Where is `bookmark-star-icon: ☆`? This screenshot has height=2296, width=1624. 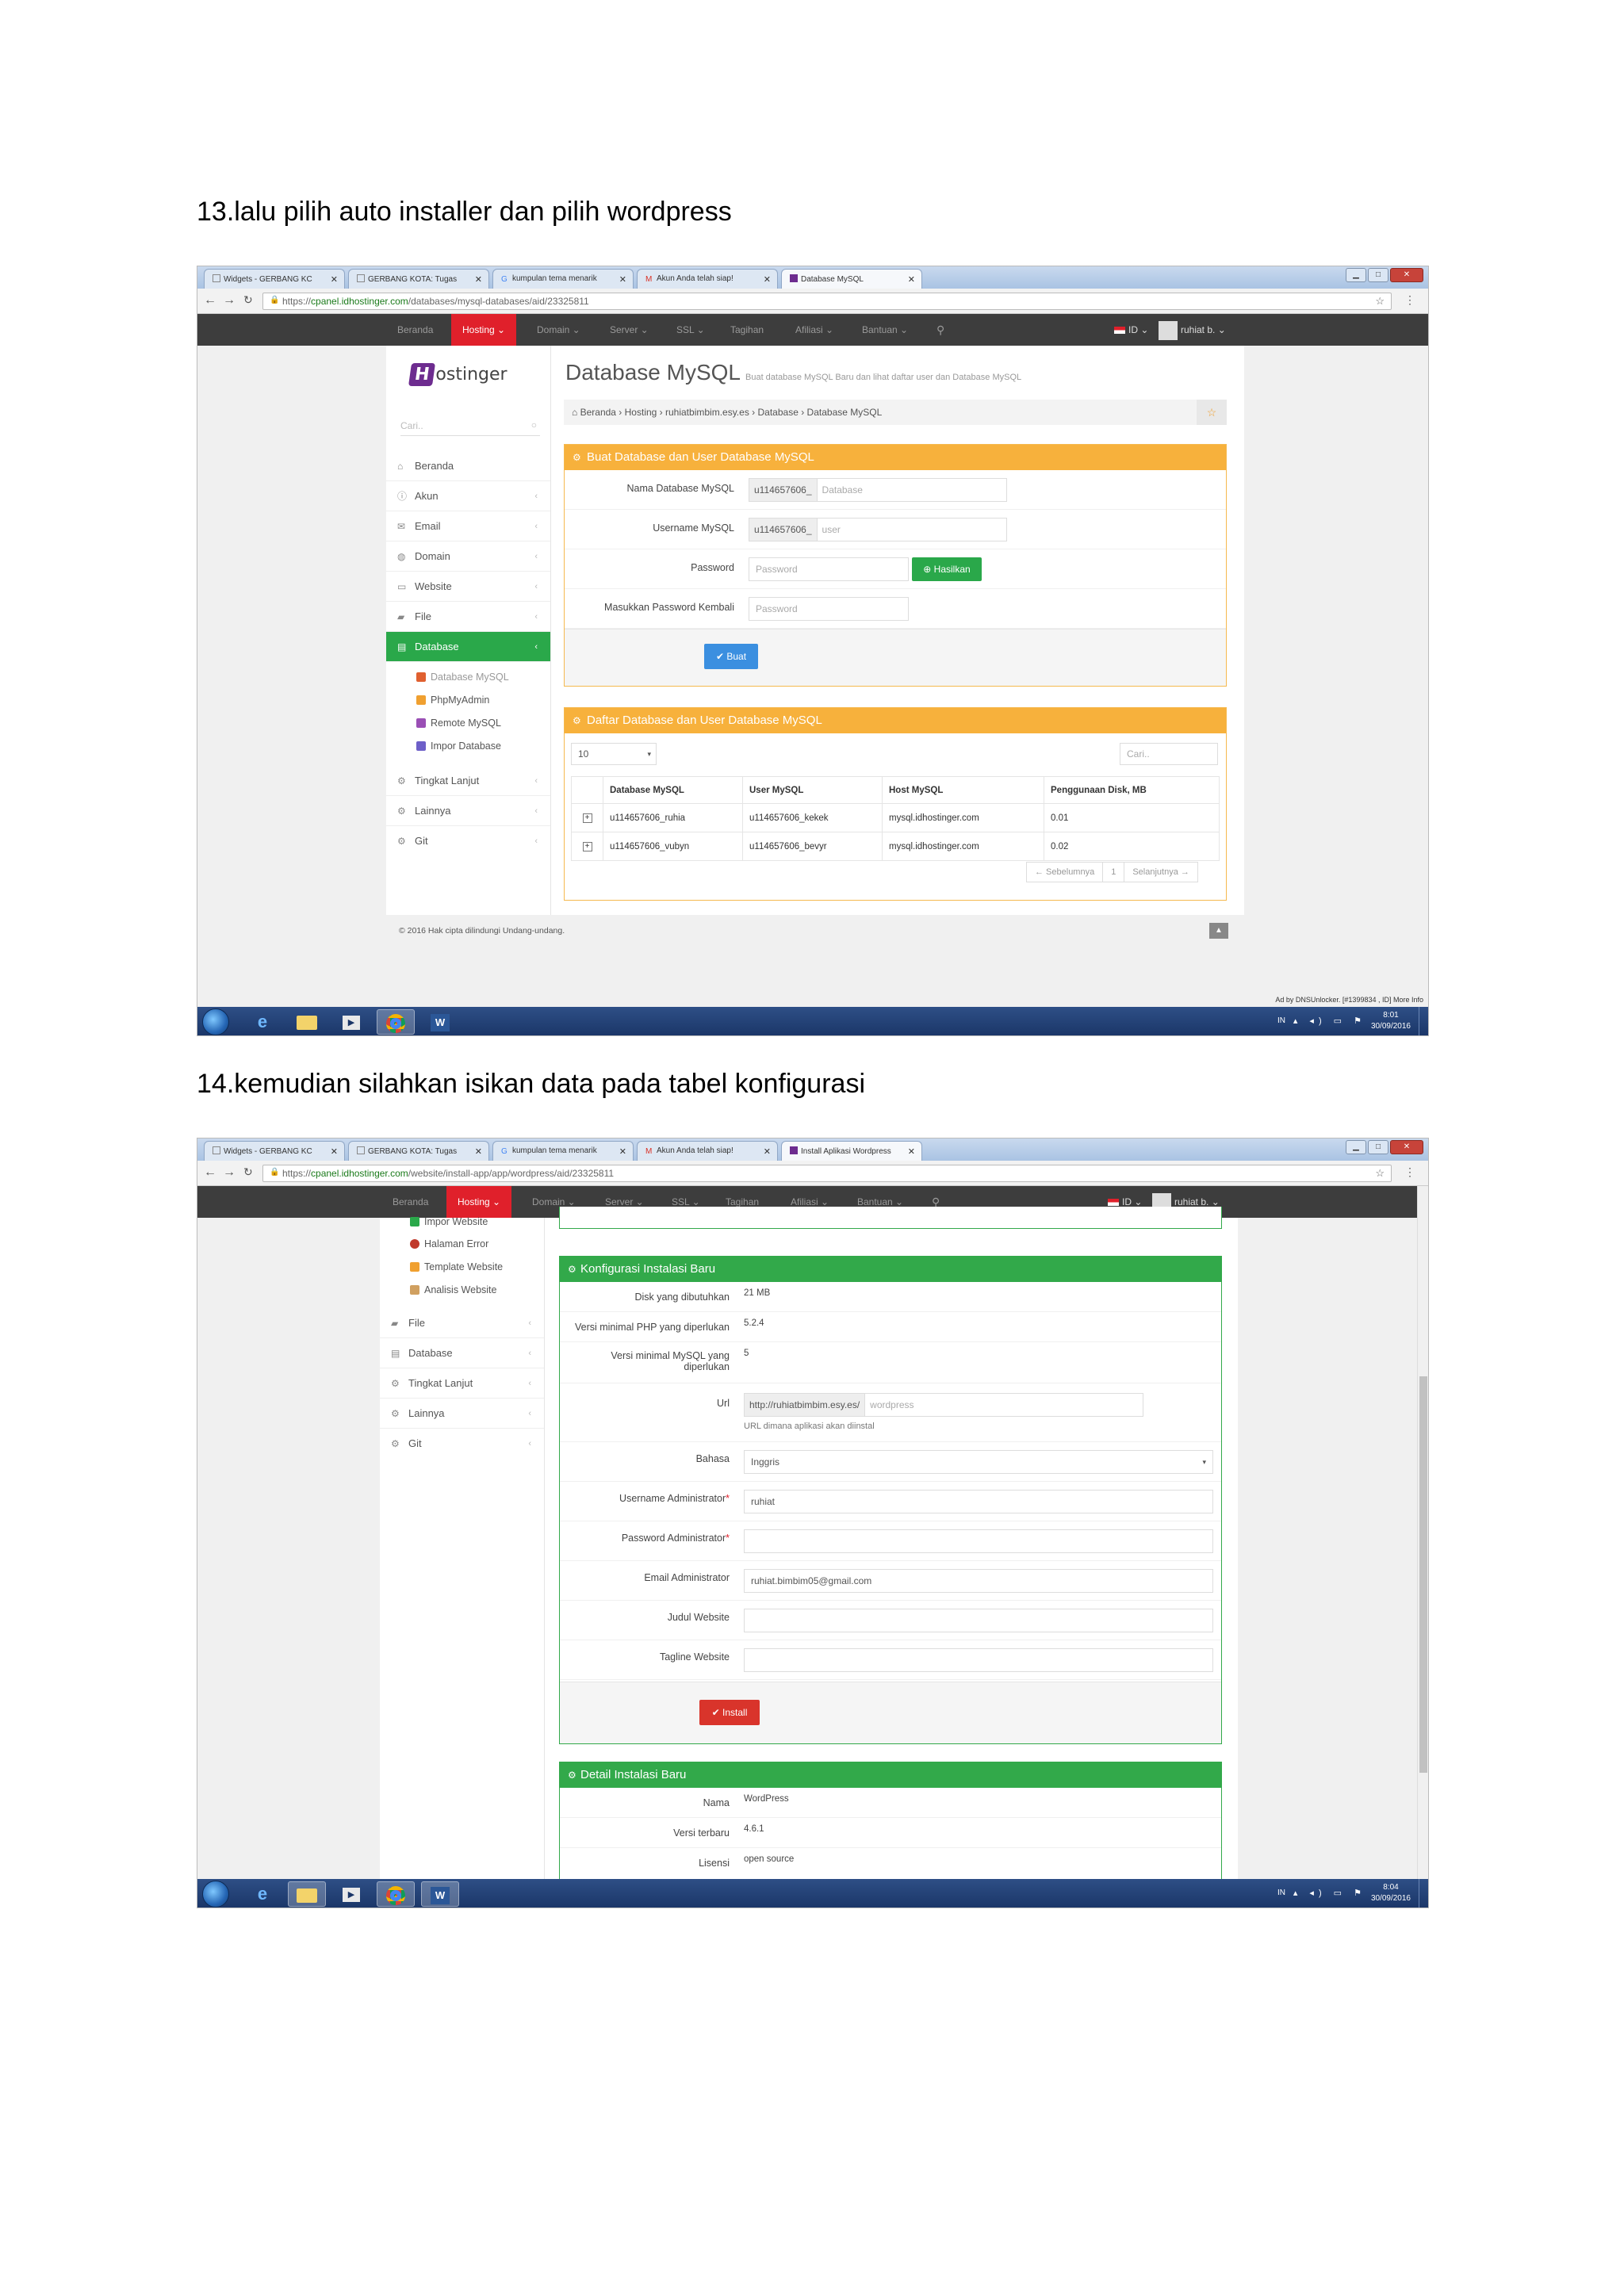
bookmark-star-icon: ☆ is located at coordinates (1380, 301).